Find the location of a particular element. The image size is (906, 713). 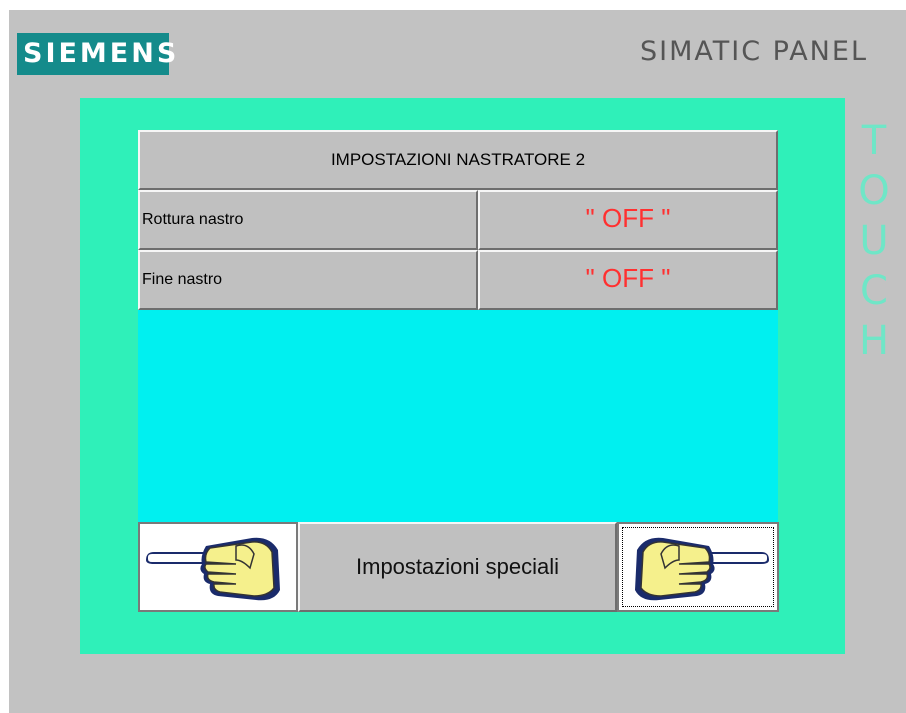

setting-value-rottura-nastro: " OFF " is located at coordinates (628, 220).